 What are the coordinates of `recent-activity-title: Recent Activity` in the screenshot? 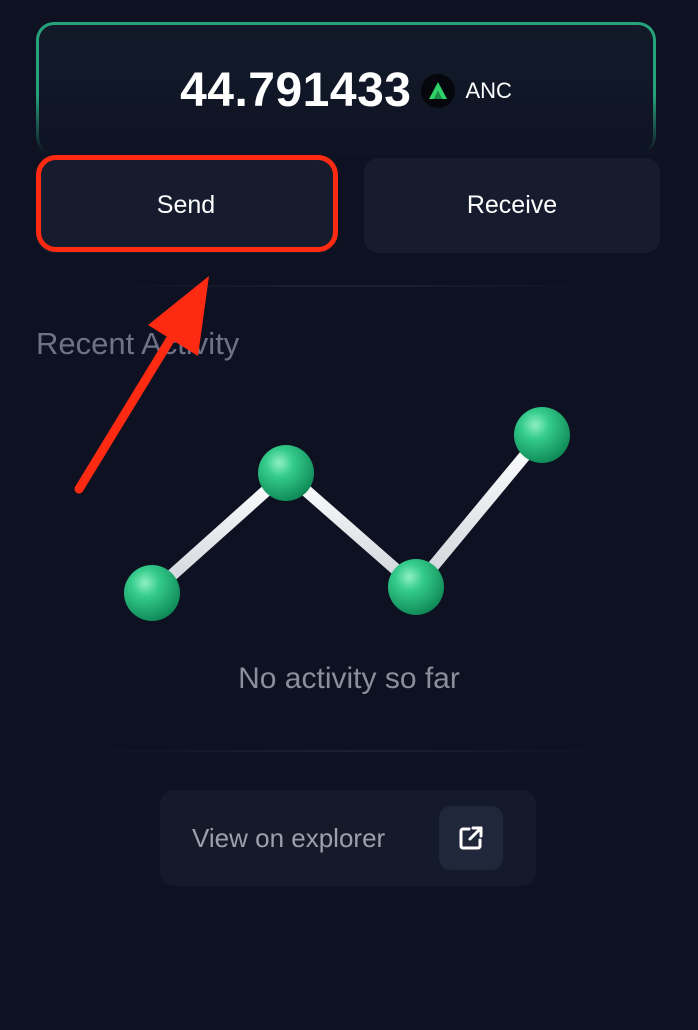 It's located at (138, 343).